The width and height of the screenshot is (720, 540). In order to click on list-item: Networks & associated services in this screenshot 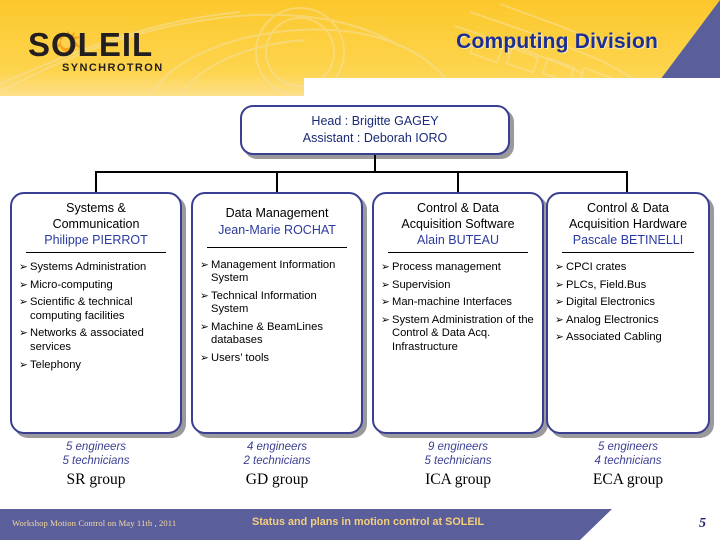, I will do `click(97, 340)`.